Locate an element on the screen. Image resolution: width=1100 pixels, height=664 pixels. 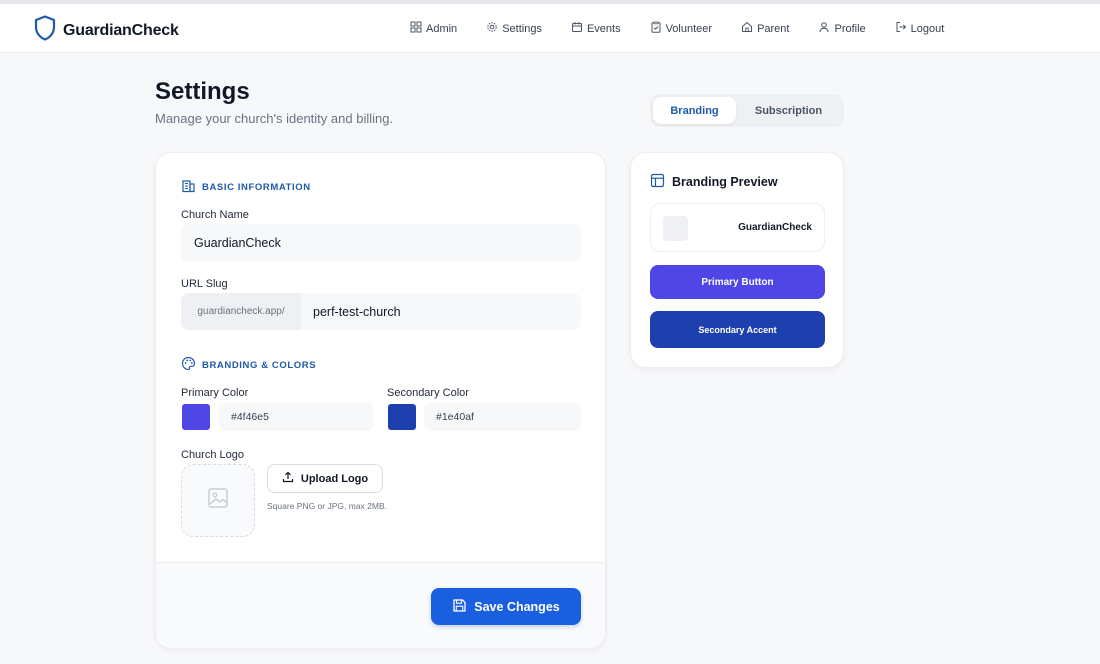
url-slug-value: perf-test-church is located at coordinates (357, 311).